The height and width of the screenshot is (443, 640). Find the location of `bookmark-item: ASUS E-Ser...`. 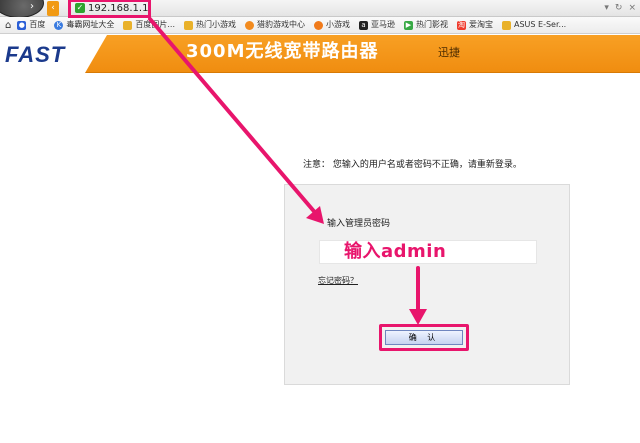

bookmark-item: ASUS E-Ser... is located at coordinates (534, 25).